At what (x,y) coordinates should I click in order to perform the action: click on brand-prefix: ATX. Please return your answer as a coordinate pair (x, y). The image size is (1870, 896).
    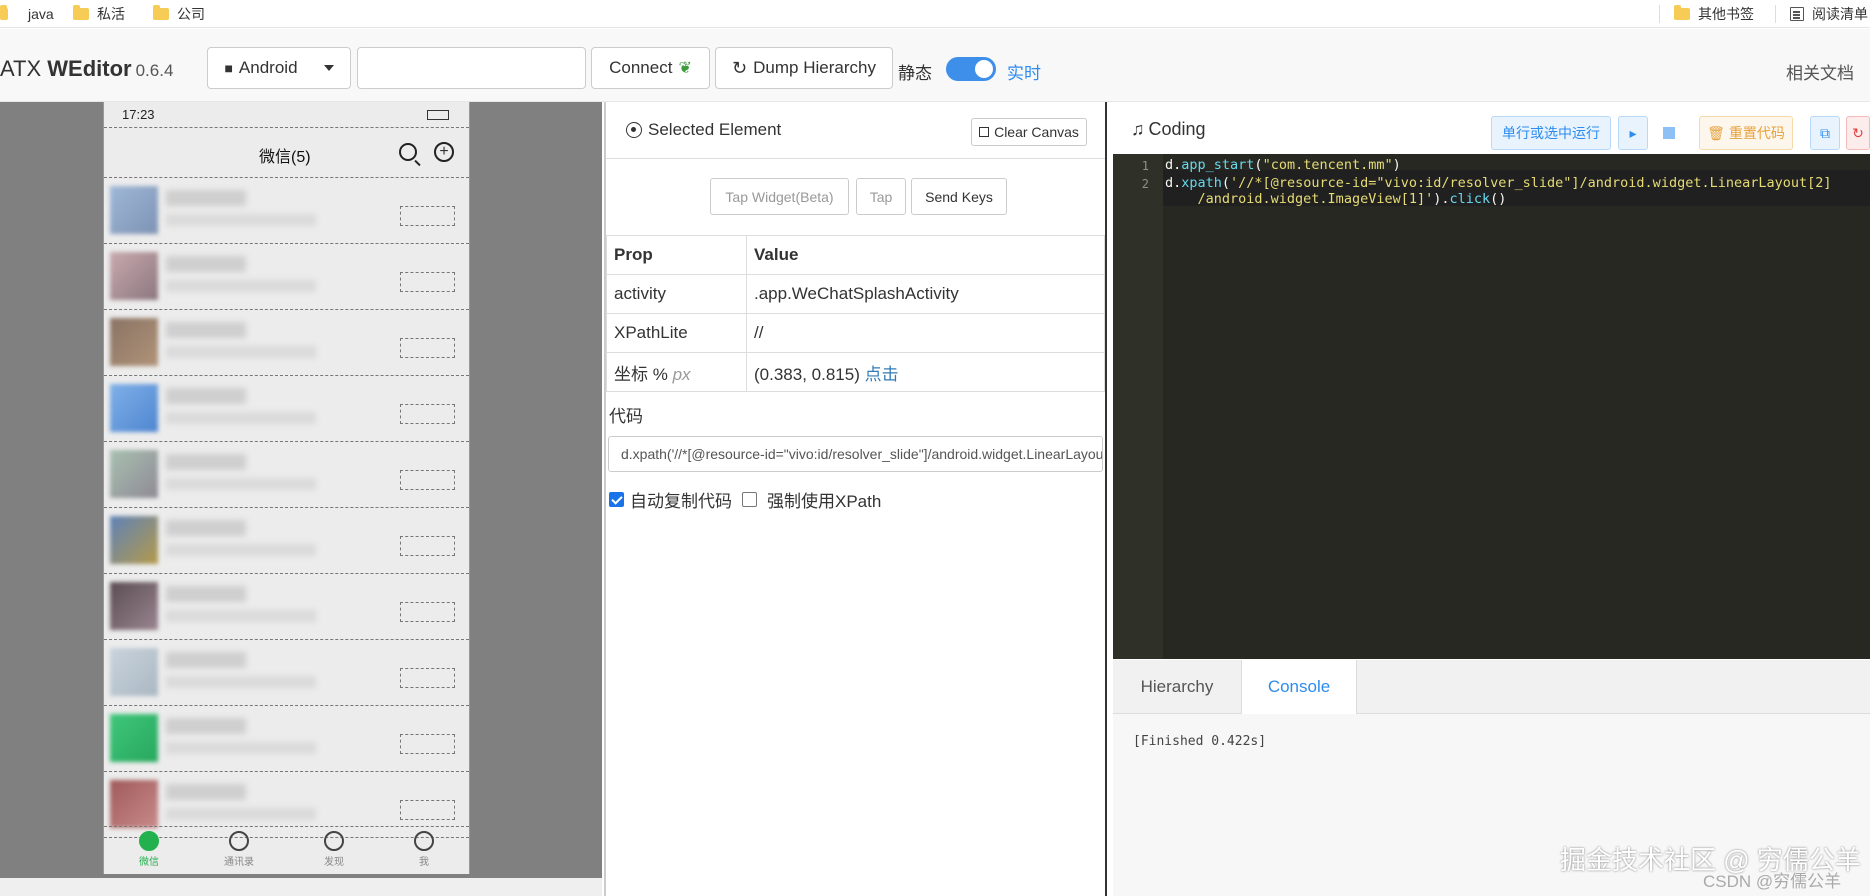
    Looking at the image, I should click on (24, 68).